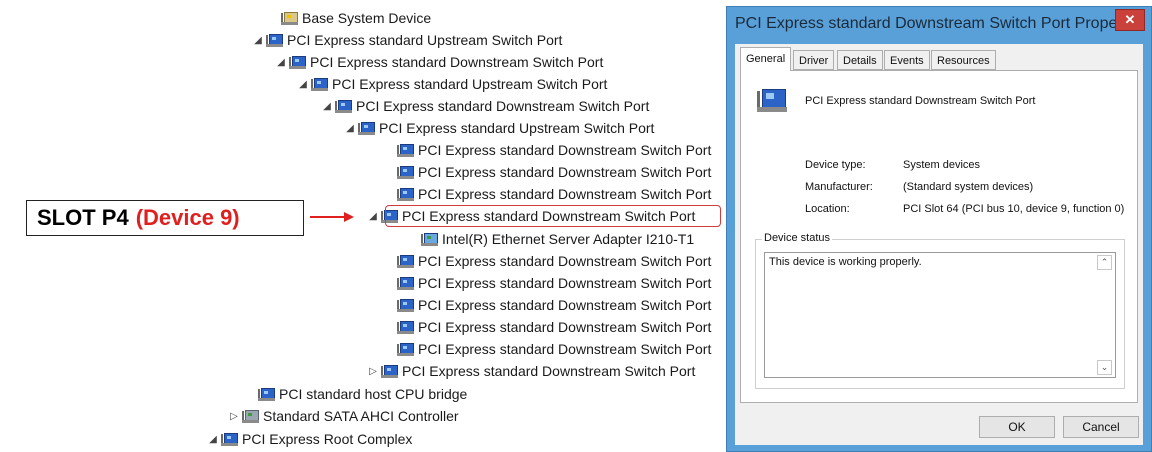 The image size is (1152, 452). I want to click on scroll-up-icon: ⌃, so click(1104, 262).